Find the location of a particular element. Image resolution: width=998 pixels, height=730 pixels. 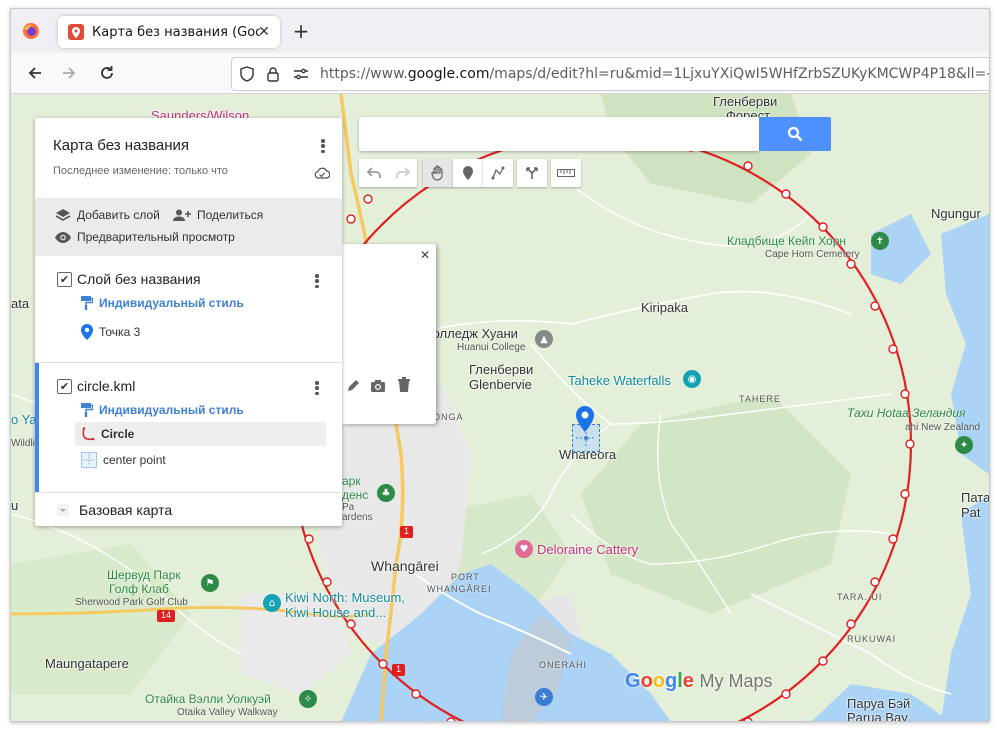

lock-icon is located at coordinates (273, 74).